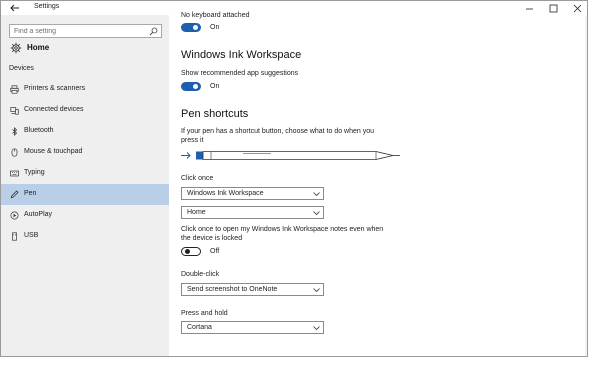 This screenshot has width=601, height=366. What do you see at coordinates (16, 48) in the screenshot?
I see `gear-icon` at bounding box center [16, 48].